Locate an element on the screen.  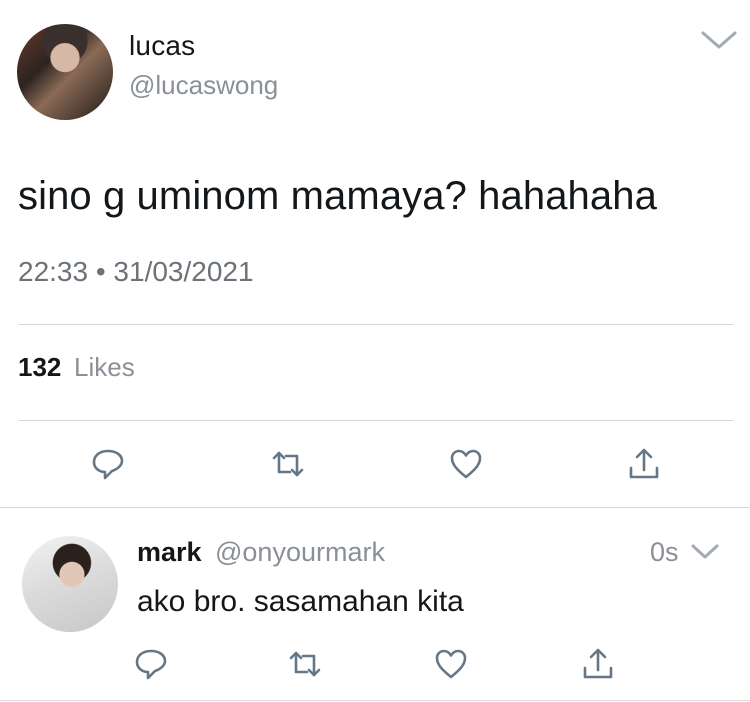
section-divider is located at coordinates (375, 507).